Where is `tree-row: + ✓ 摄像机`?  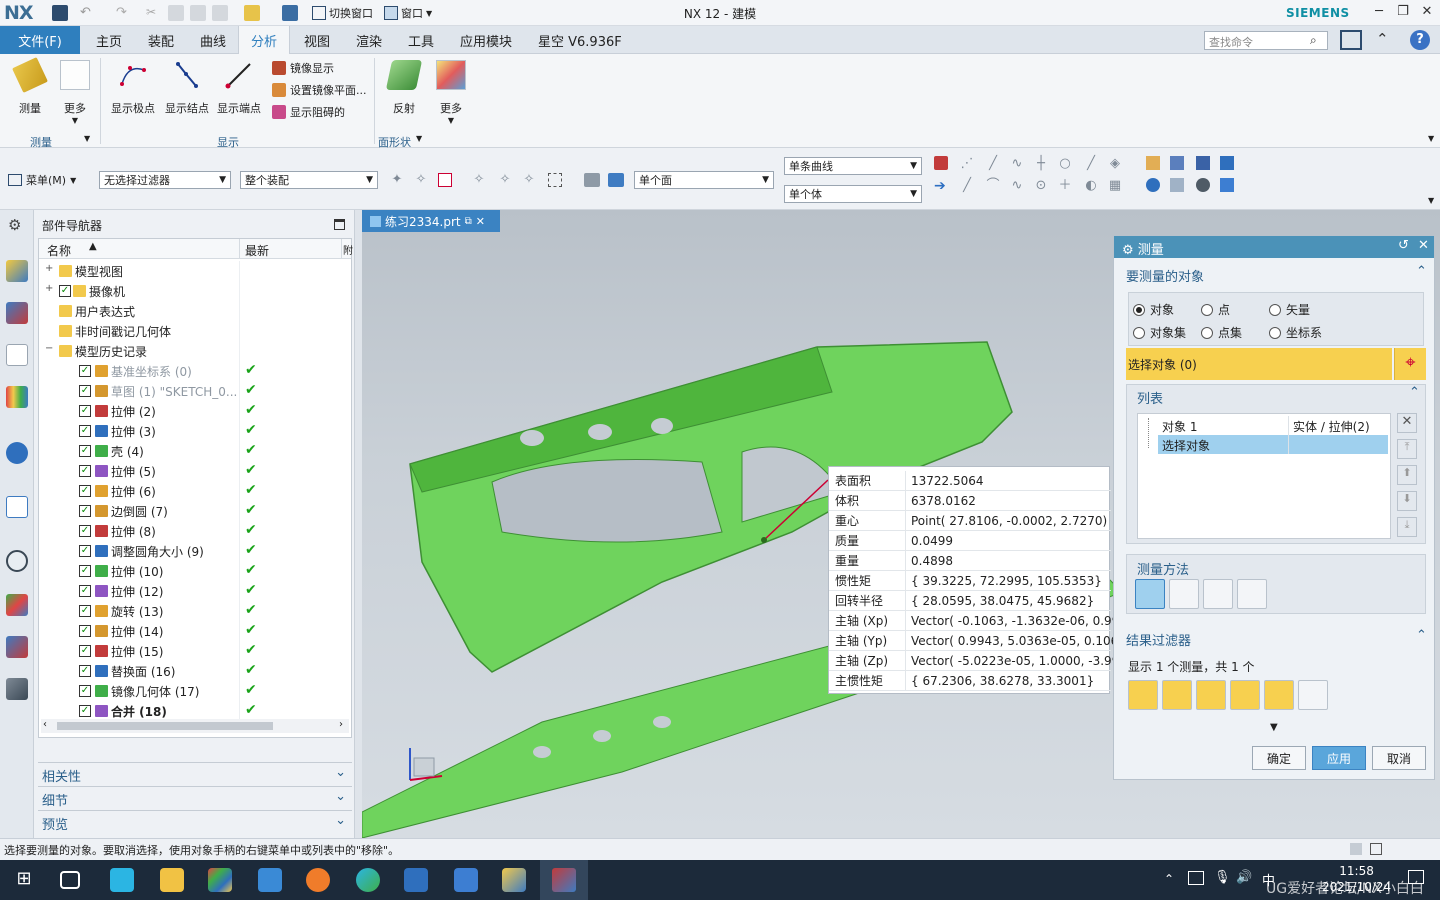 tree-row: + ✓ 摄像机 is located at coordinates (195, 291).